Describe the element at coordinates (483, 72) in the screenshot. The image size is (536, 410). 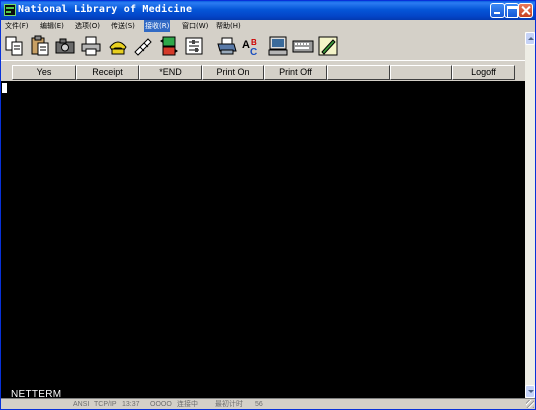
I see `fkey-logoff: Logoff` at that location.